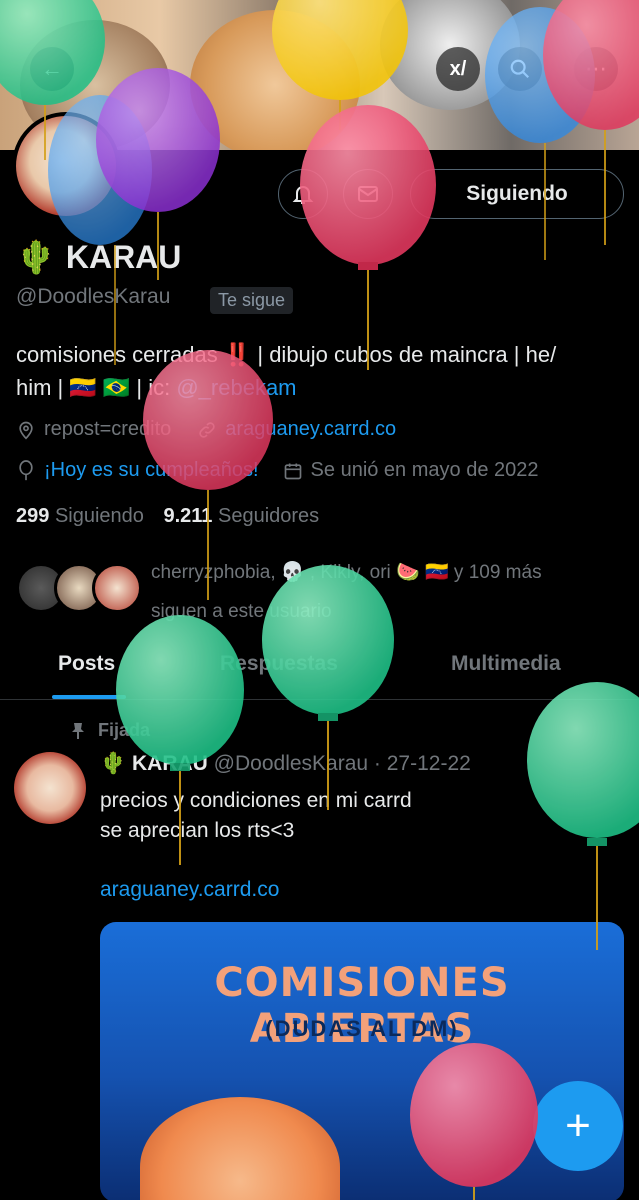 The height and width of the screenshot is (1200, 639). Describe the element at coordinates (123, 256) in the screenshot. I see `display-name: KARAU` at that location.